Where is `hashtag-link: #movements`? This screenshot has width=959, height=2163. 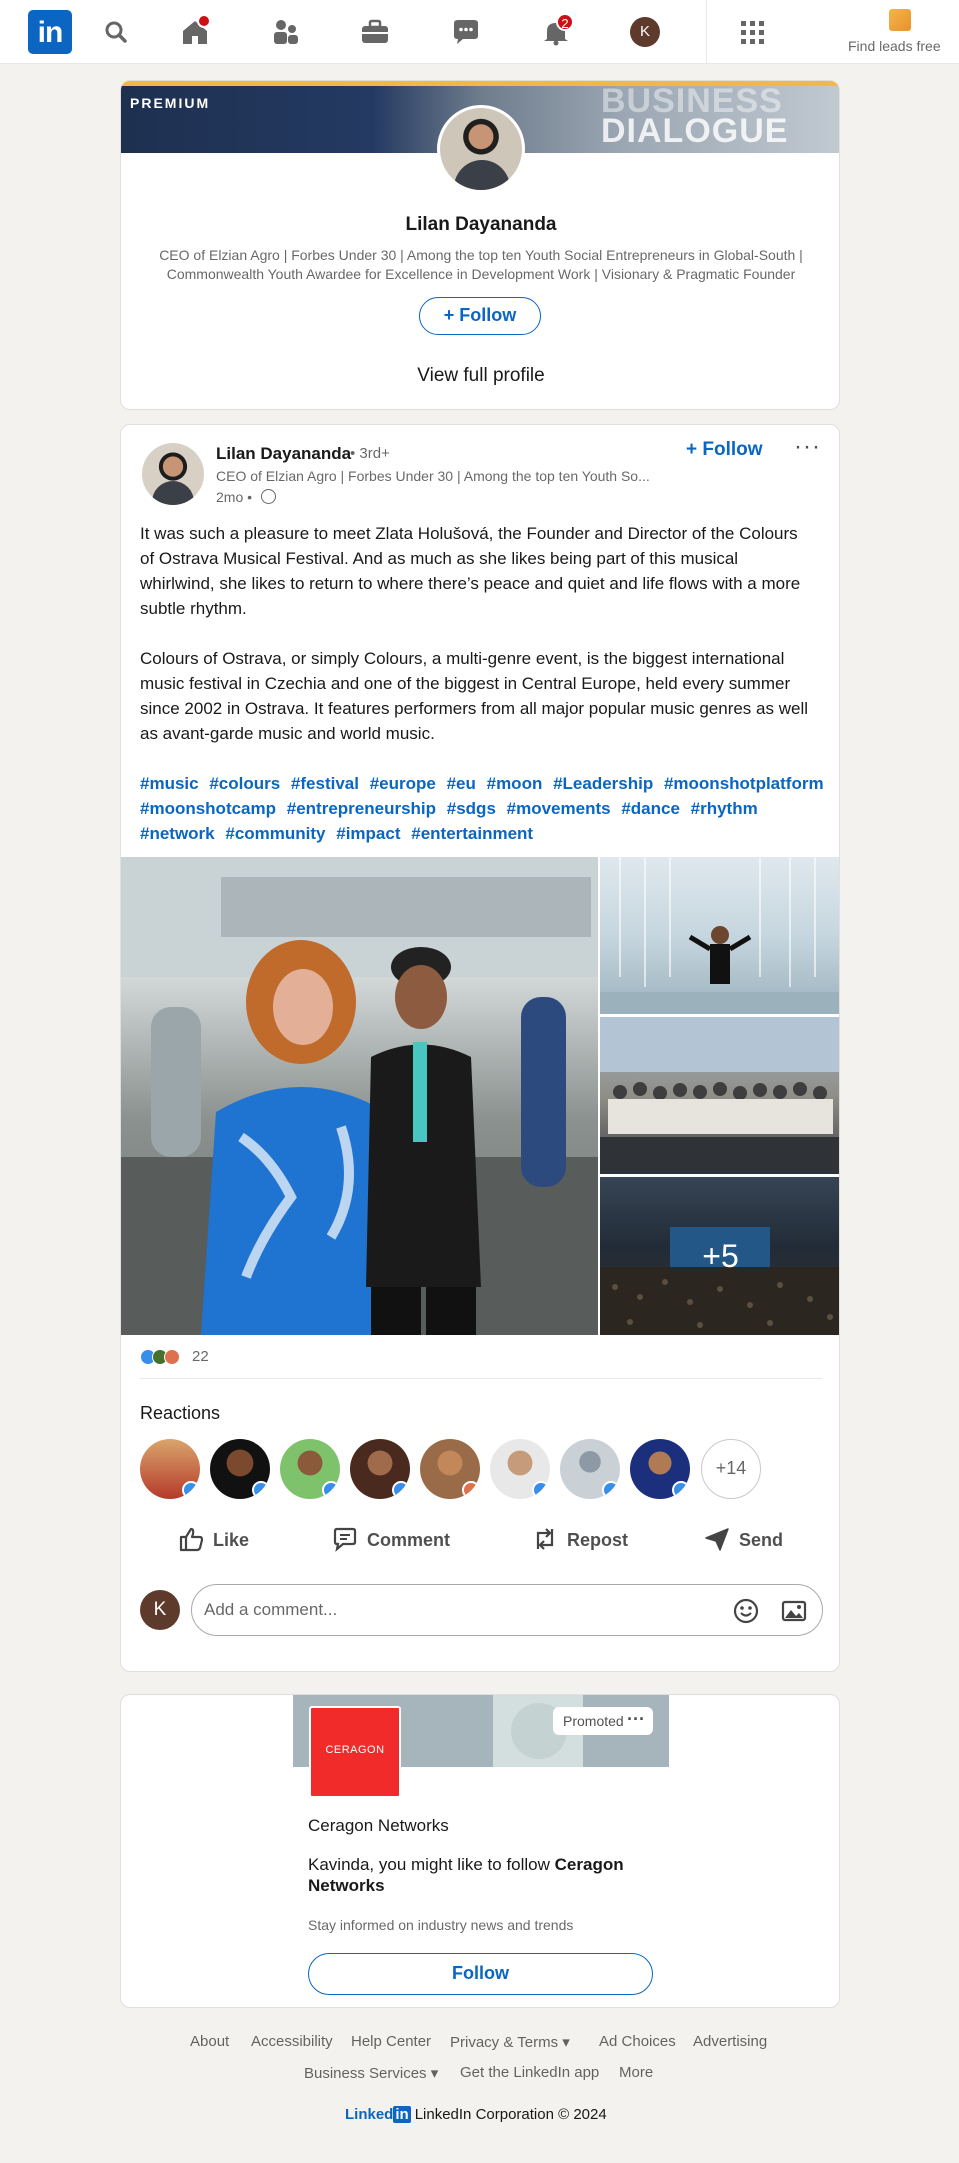 hashtag-link: #movements is located at coordinates (559, 808).